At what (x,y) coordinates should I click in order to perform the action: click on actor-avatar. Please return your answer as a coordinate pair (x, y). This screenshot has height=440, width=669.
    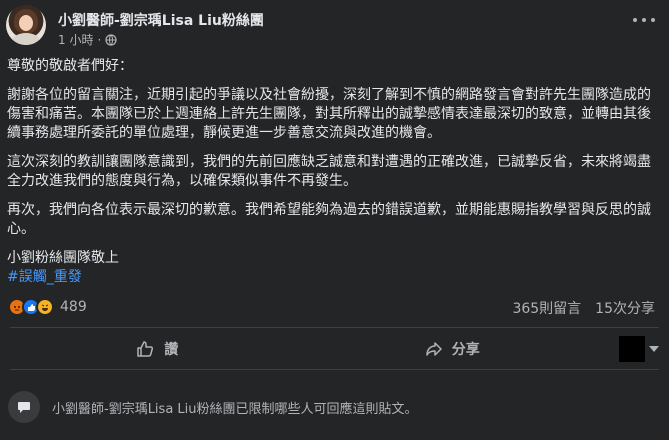
    Looking at the image, I should click on (632, 349).